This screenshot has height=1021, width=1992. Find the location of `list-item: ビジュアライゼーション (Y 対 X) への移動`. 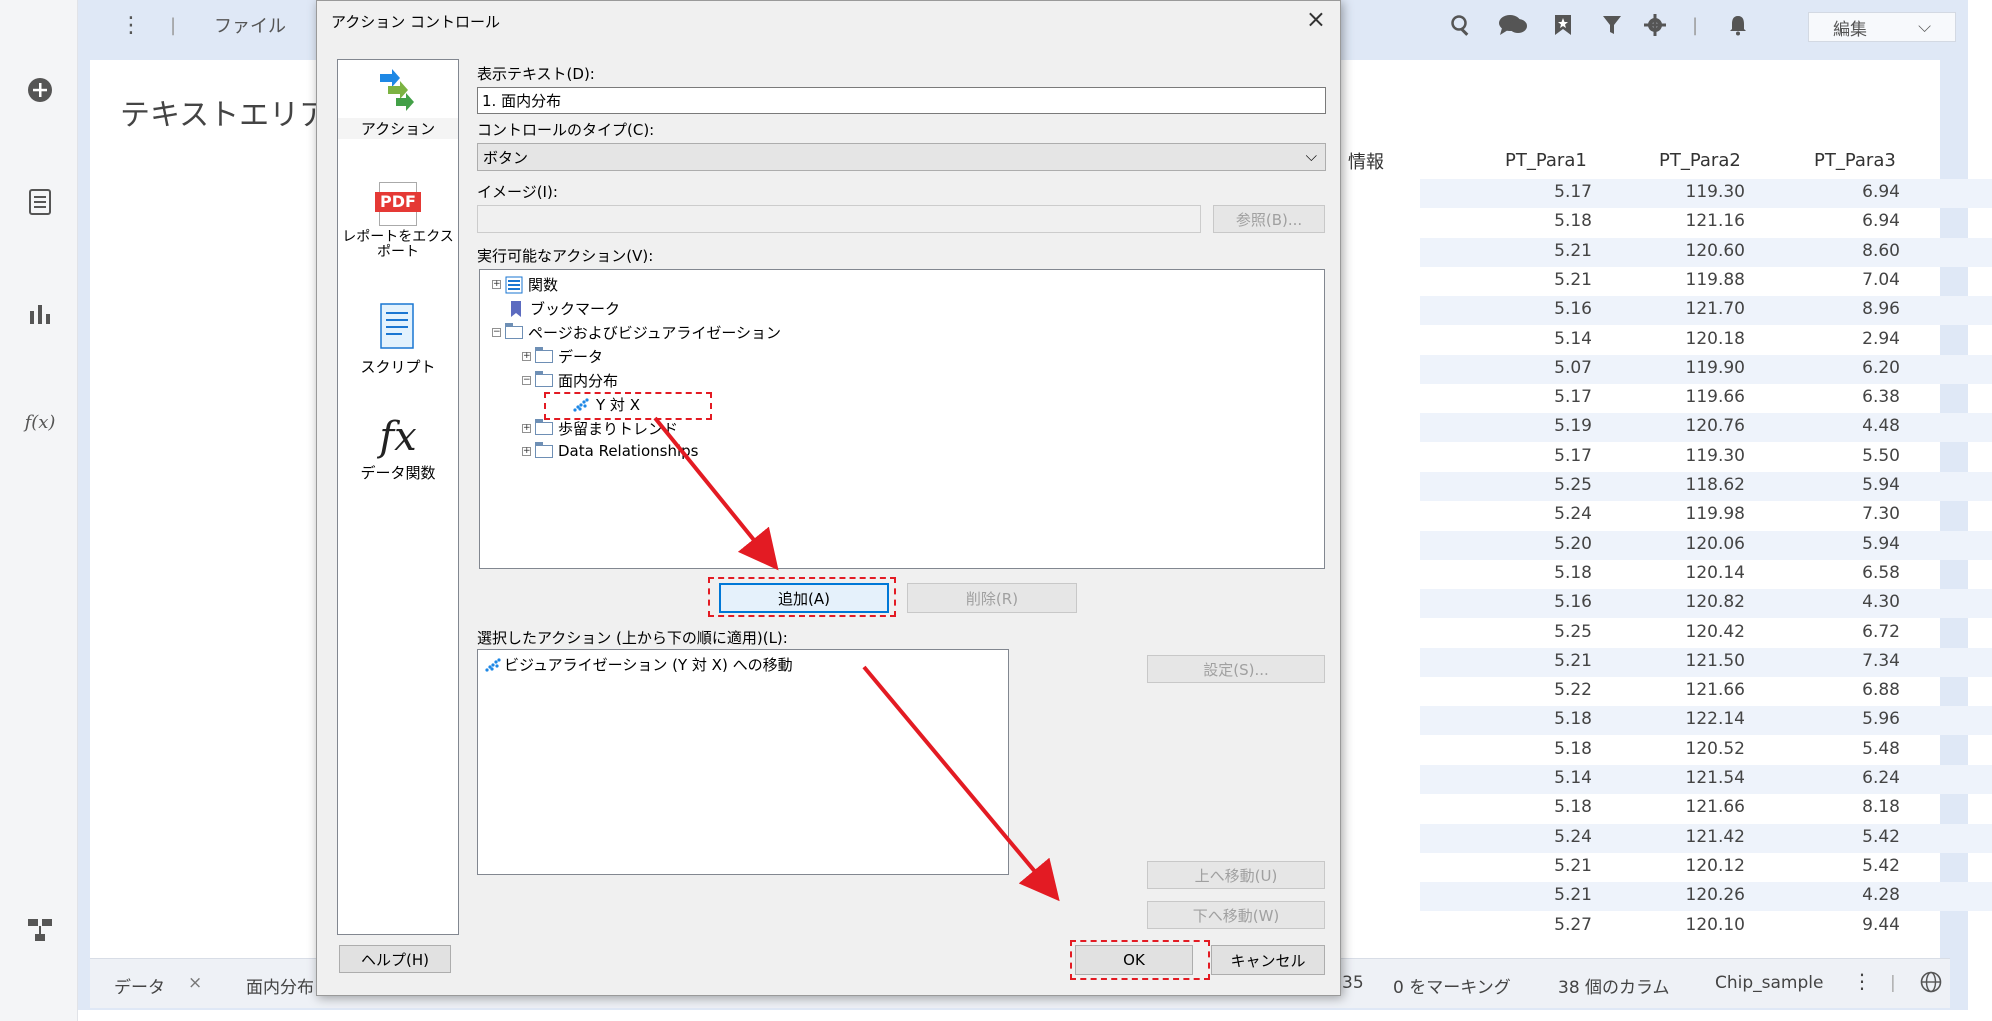

list-item: ビジュアライゼーション (Y 対 X) への移動 is located at coordinates (638, 664).